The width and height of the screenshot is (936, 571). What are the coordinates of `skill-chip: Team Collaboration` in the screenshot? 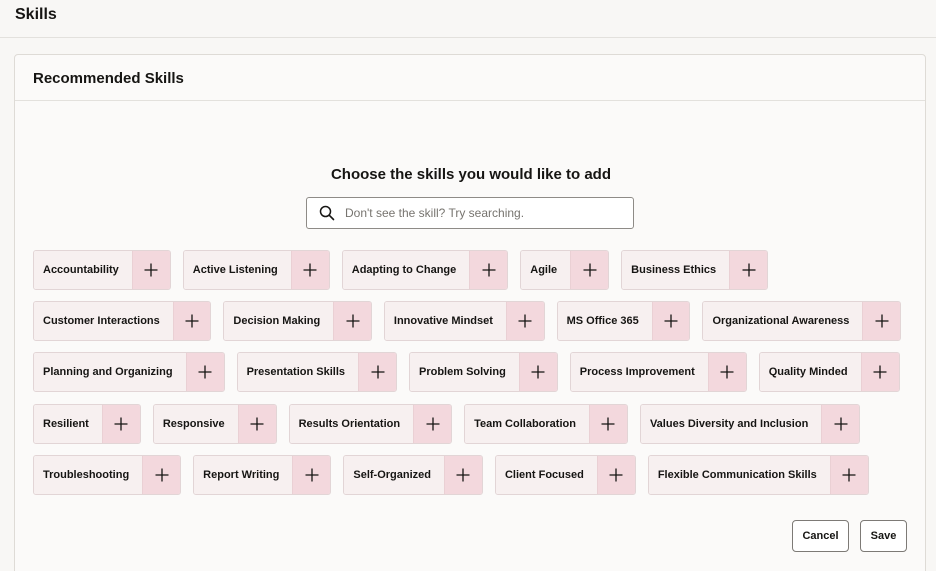 It's located at (546, 423).